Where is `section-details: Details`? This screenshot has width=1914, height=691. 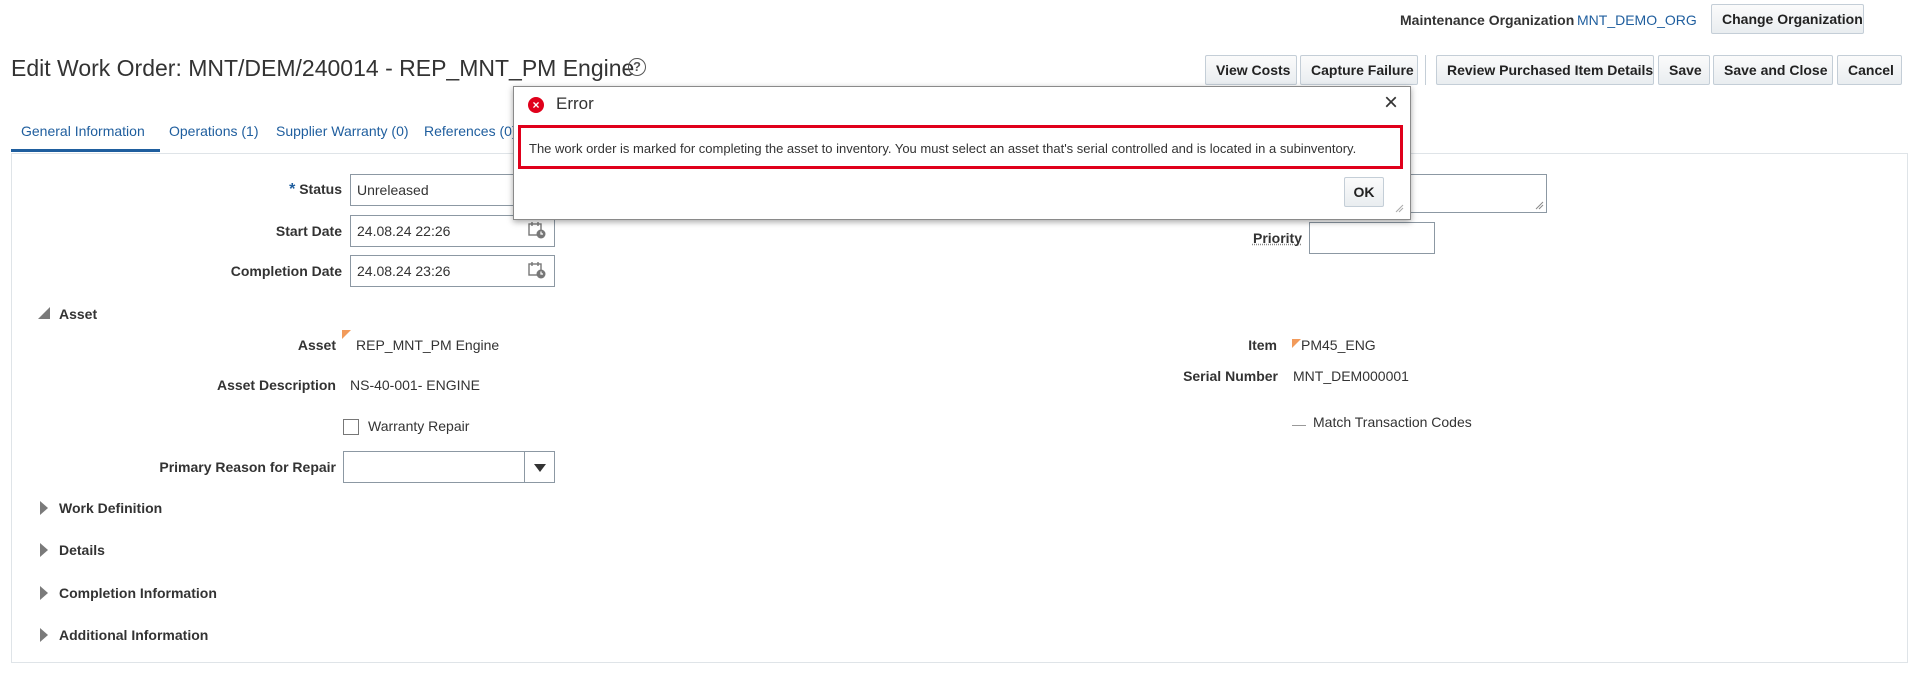
section-details: Details is located at coordinates (82, 550).